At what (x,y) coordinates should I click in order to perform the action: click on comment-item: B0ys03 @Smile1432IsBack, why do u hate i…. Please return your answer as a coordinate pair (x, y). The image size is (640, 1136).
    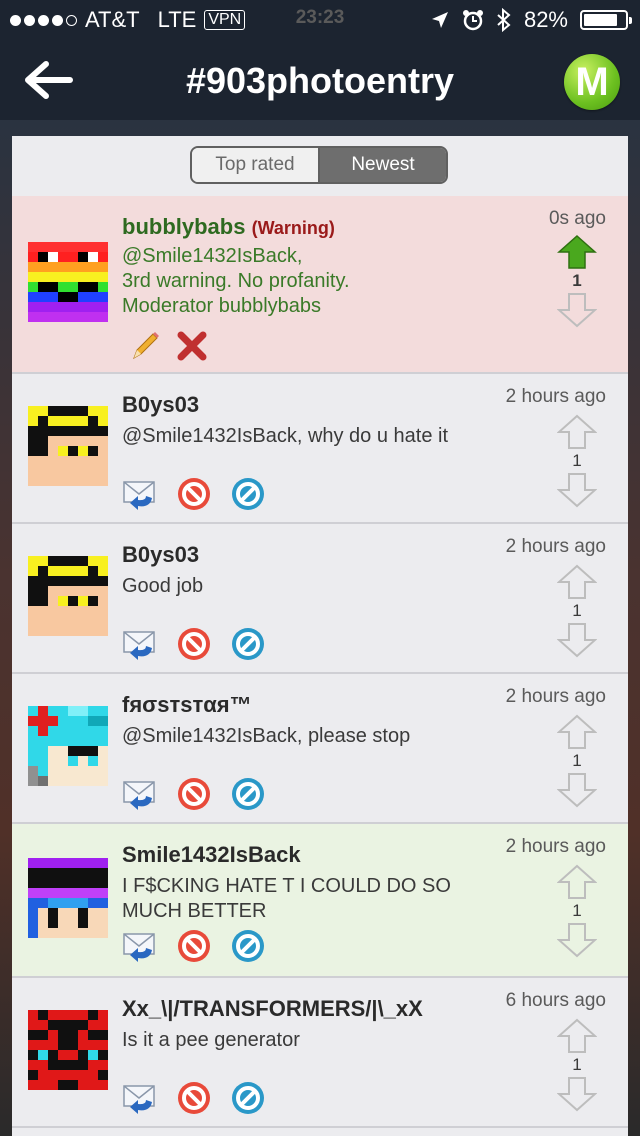
    Looking at the image, I should click on (320, 449).